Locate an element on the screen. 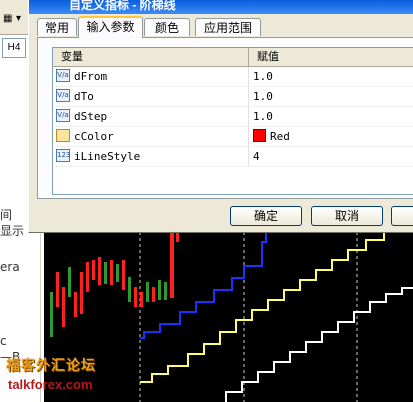 This screenshot has height=402, width=413. candlesticks is located at coordinates (114, 284).